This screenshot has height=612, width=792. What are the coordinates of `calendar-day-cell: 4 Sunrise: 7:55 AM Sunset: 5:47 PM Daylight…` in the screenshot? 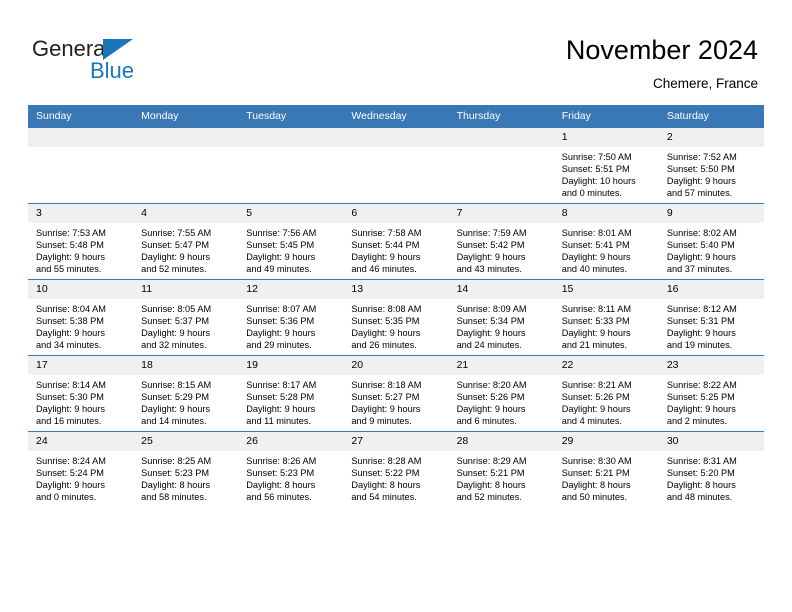 It's located at (186, 241).